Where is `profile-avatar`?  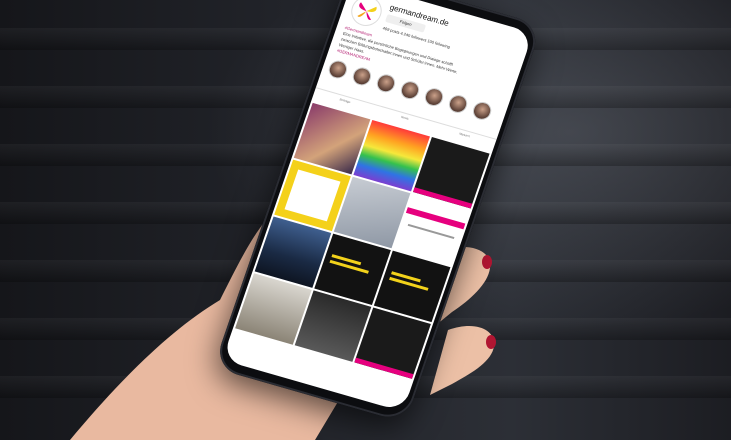 profile-avatar is located at coordinates (366, 15).